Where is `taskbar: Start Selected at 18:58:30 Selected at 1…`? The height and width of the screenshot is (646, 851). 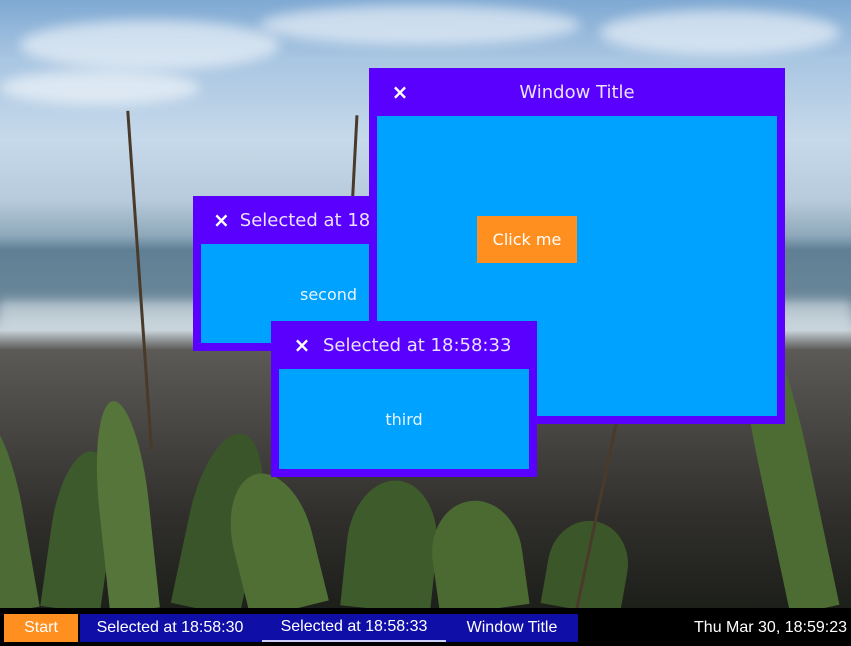 taskbar: Start Selected at 18:58:30 Selected at 1… is located at coordinates (425, 627).